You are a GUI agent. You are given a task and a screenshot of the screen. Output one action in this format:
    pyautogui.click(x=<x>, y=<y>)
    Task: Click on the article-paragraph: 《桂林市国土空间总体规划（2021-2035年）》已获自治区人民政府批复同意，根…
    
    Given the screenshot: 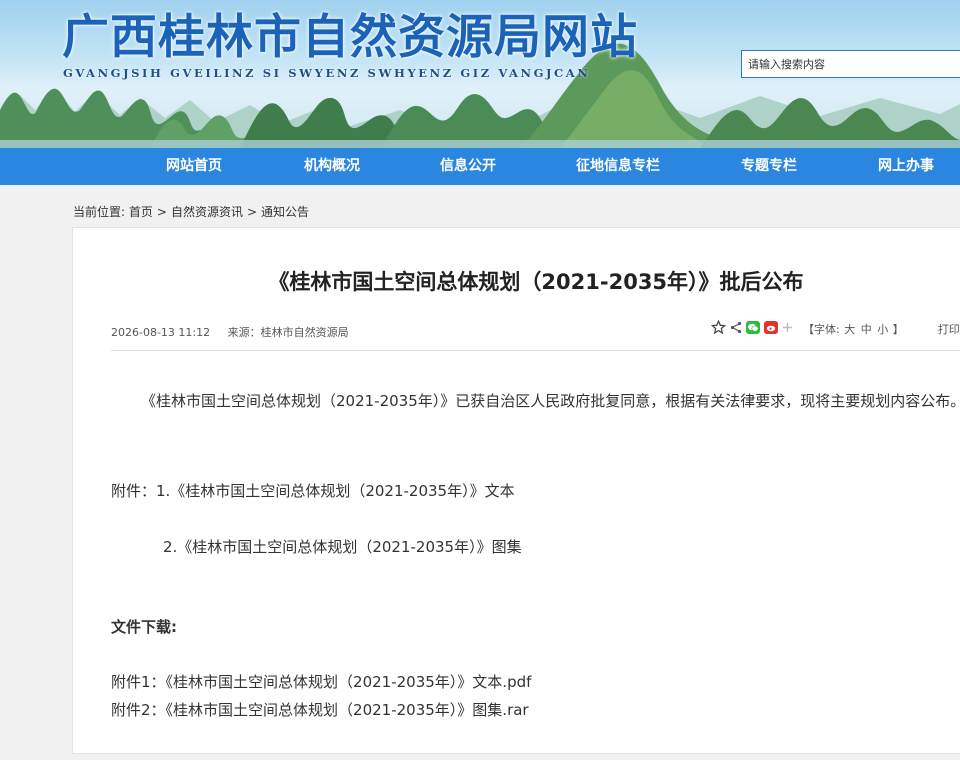 What is the action you would take?
    pyautogui.click(x=550, y=401)
    